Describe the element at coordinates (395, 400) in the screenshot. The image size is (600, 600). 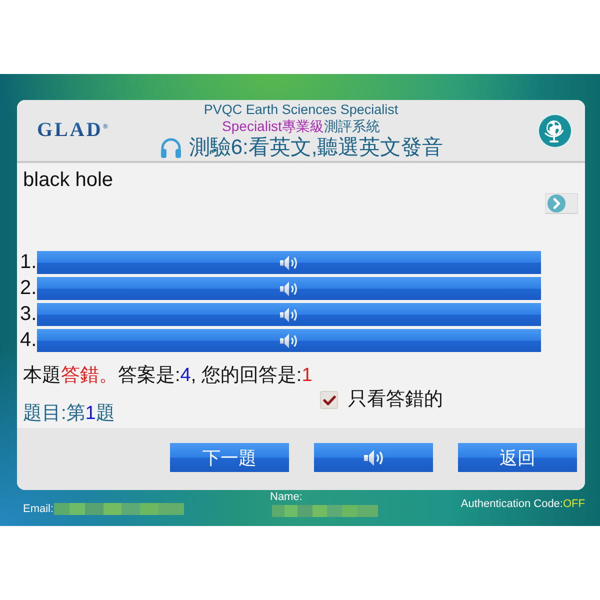
I see `checkbox-label: 只看答錯的` at that location.